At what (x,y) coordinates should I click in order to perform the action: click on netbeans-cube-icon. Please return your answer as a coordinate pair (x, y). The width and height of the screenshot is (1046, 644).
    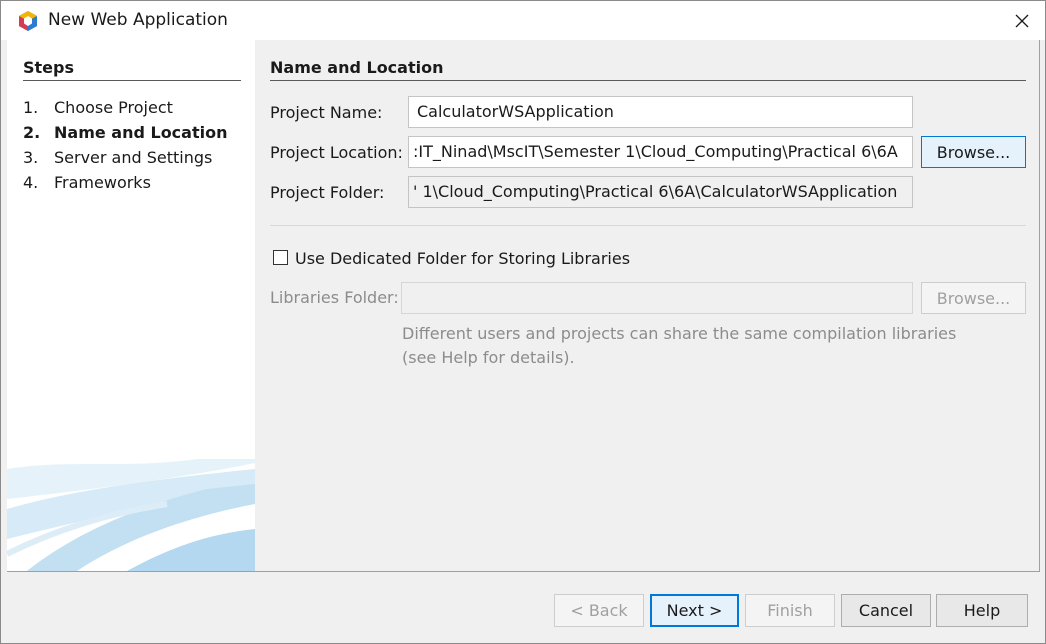
    Looking at the image, I should click on (28, 21).